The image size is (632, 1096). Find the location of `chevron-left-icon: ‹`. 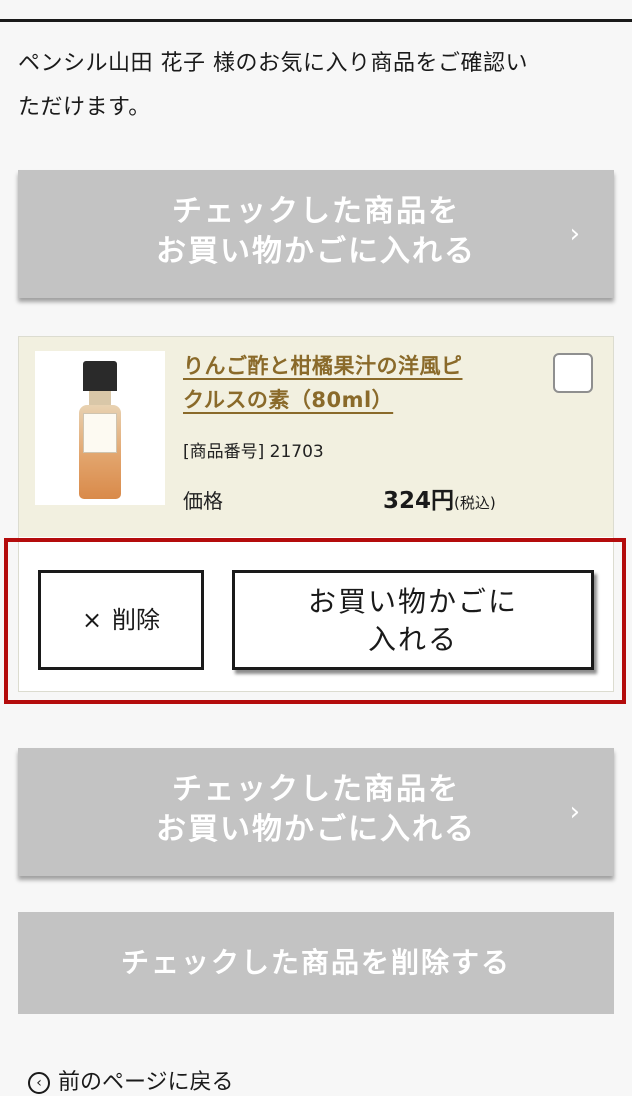

chevron-left-icon: ‹ is located at coordinates (39, 1083).